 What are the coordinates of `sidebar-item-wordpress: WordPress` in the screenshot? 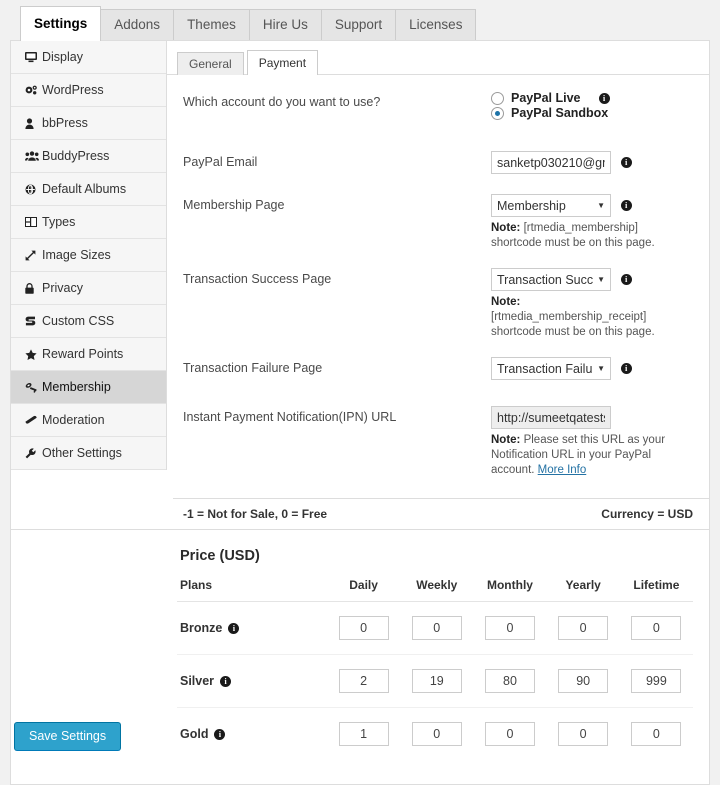 It's located at (88, 90).